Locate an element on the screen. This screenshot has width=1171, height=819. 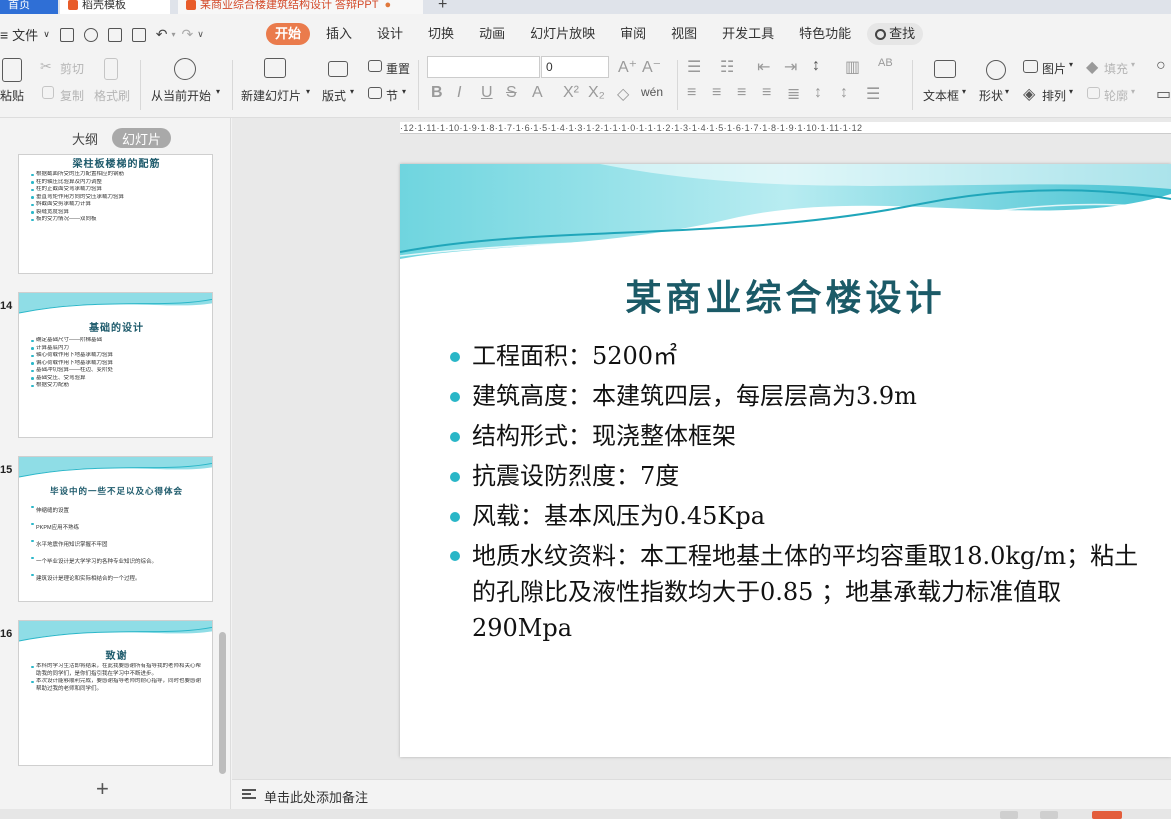
section-button: 节 is located at coordinates (392, 95).